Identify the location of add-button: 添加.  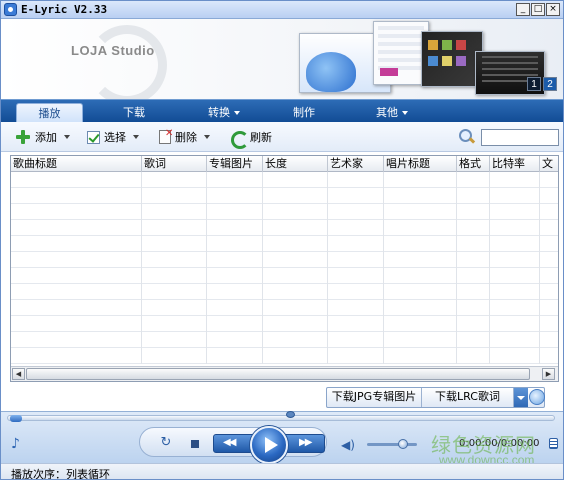
(42, 137).